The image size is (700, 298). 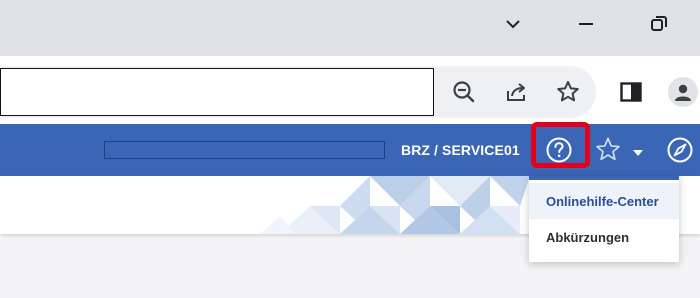 I want to click on side-panel-button, so click(x=631, y=92).